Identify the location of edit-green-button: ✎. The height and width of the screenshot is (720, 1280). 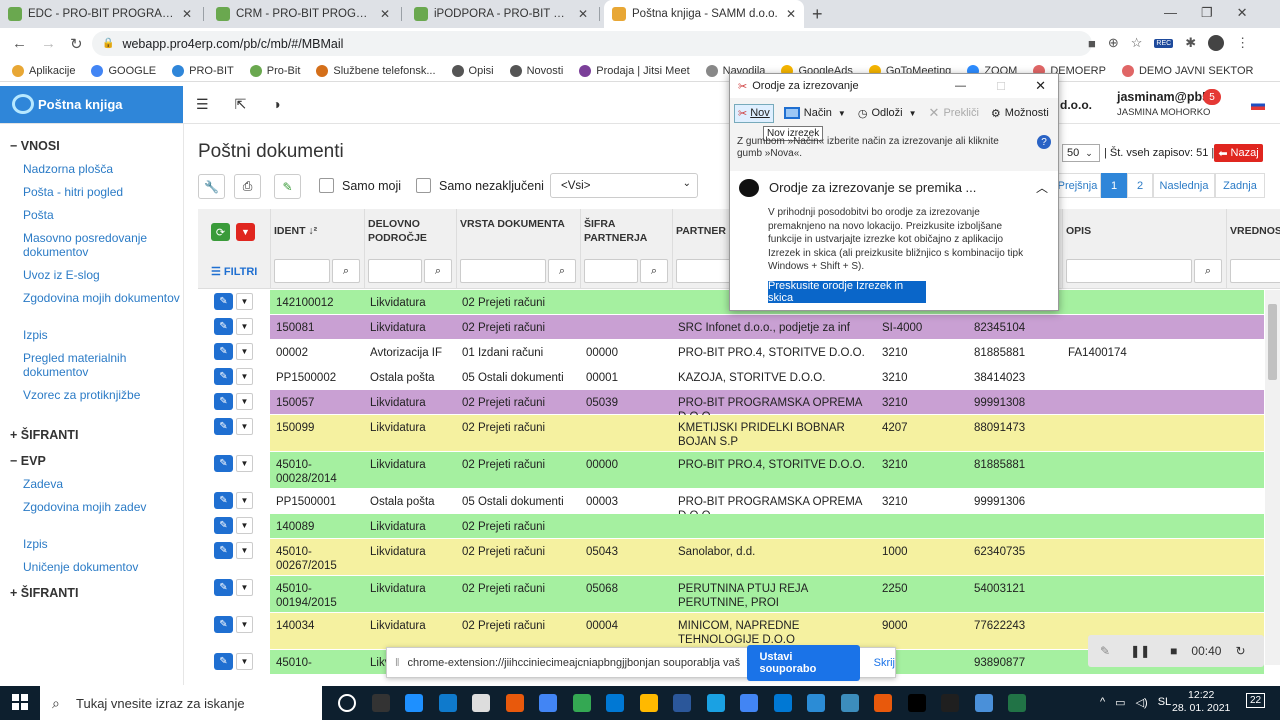
(287, 186).